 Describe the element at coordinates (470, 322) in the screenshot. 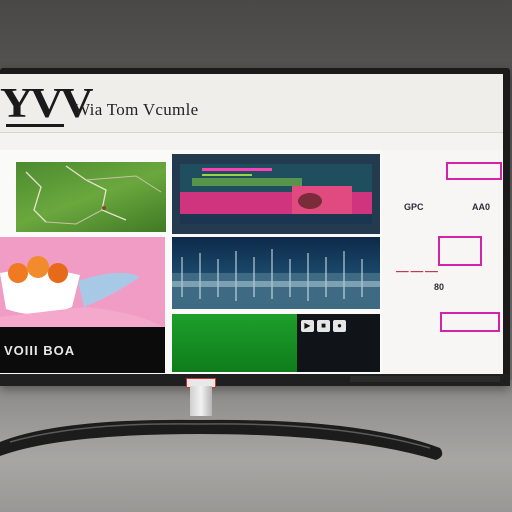

I see `sidebar-badge-bottom` at that location.